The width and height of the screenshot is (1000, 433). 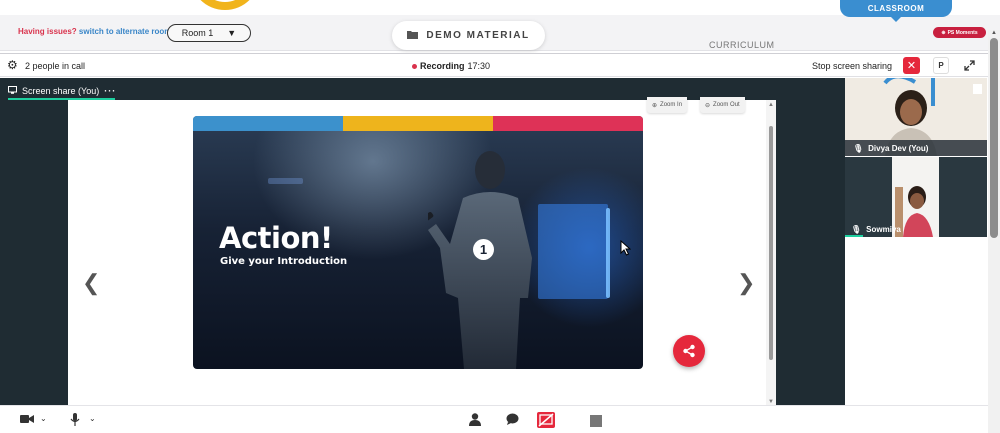 I want to click on decorative-arc-yellow, so click(x=225, y=5).